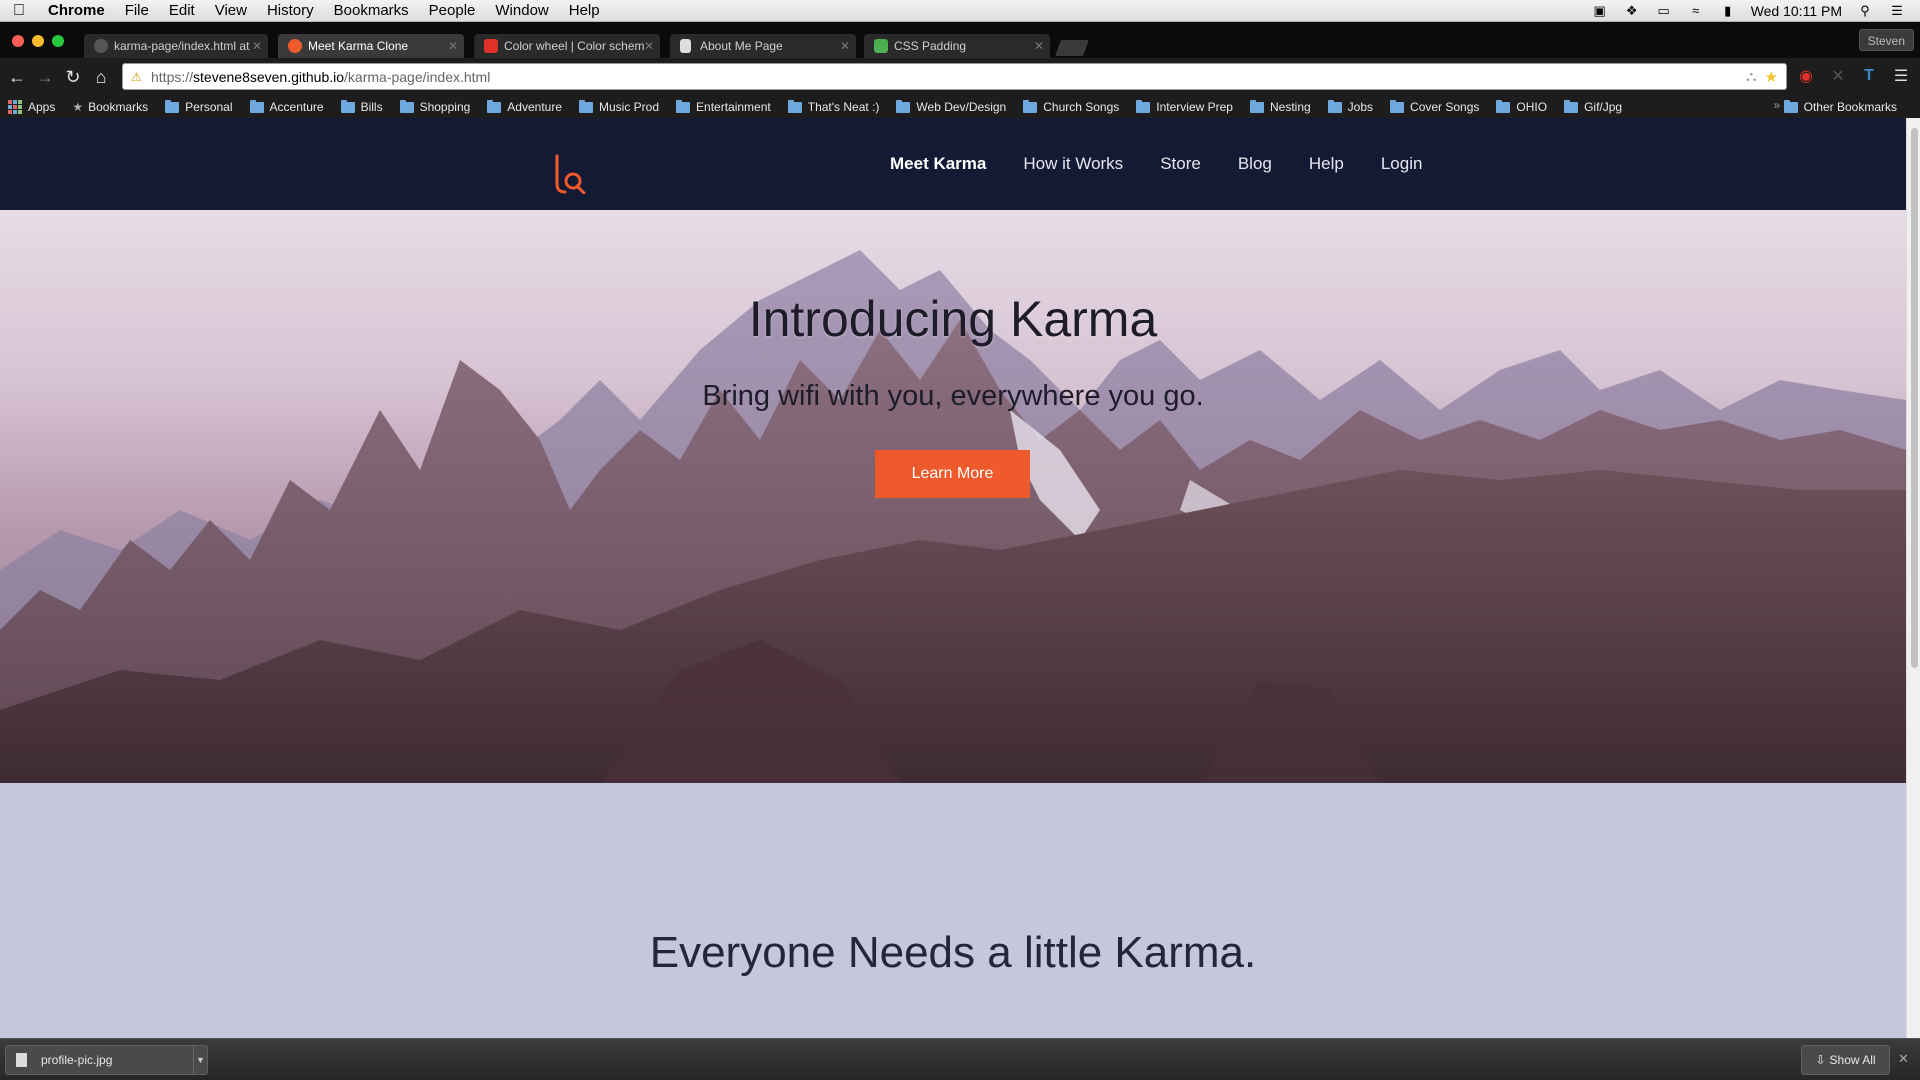 Image resolution: width=1920 pixels, height=1080 pixels. I want to click on bookmark-apps: Apps, so click(31, 107).